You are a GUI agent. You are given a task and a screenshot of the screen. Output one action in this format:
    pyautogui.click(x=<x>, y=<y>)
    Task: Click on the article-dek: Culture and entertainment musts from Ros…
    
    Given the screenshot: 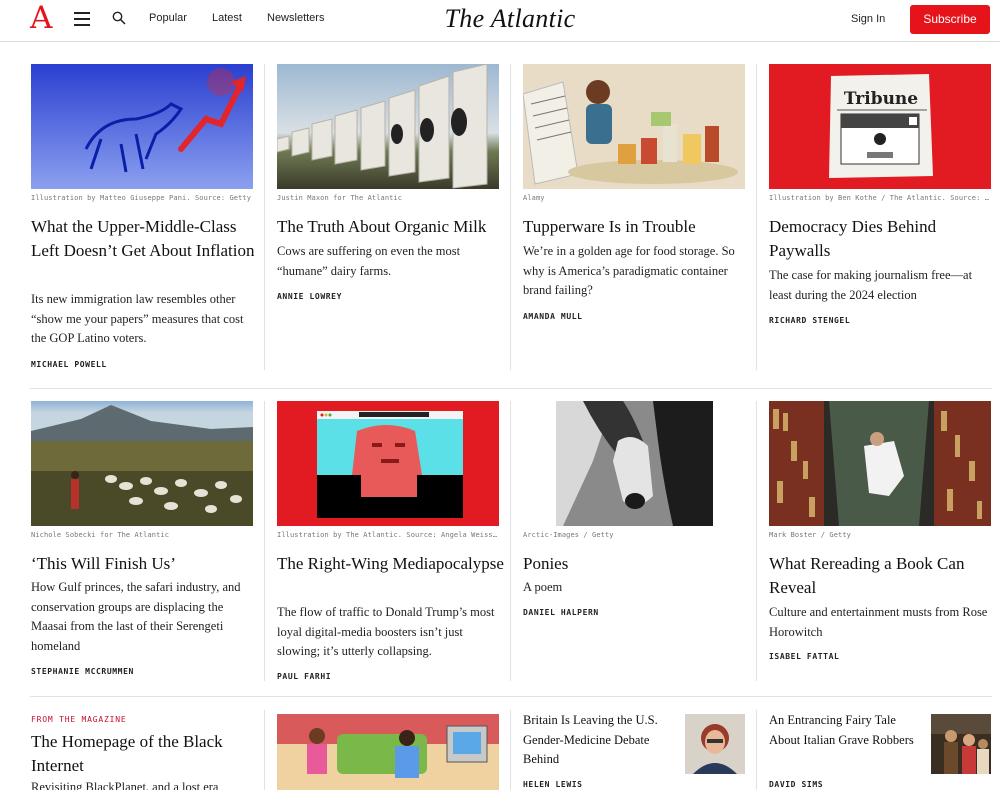 What is the action you would take?
    pyautogui.click(x=878, y=622)
    